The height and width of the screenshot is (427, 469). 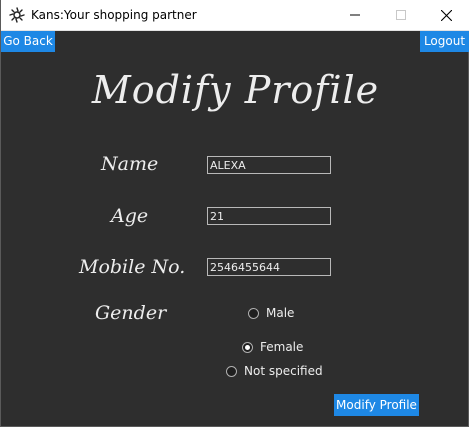 I want to click on name-label: Name, so click(x=130, y=164).